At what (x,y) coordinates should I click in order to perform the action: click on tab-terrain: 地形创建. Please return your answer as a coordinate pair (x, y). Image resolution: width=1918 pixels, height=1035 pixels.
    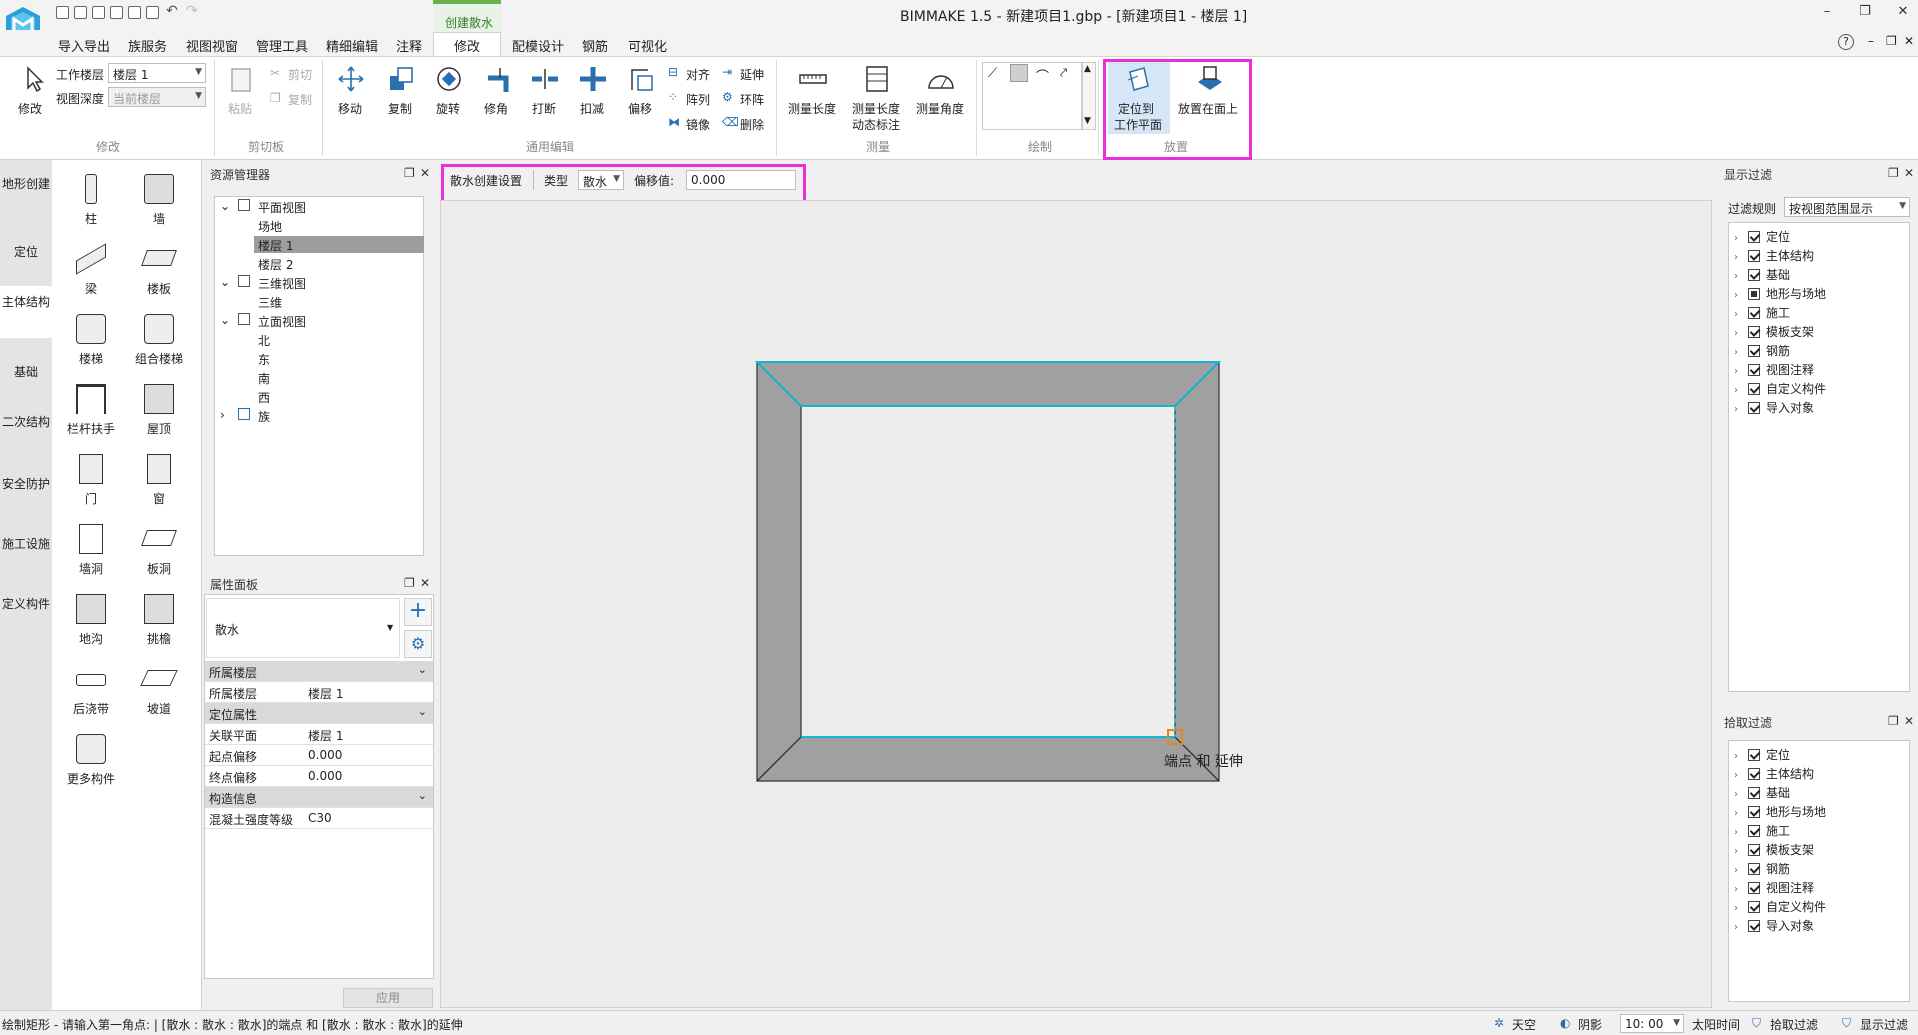
    Looking at the image, I should click on (26, 196).